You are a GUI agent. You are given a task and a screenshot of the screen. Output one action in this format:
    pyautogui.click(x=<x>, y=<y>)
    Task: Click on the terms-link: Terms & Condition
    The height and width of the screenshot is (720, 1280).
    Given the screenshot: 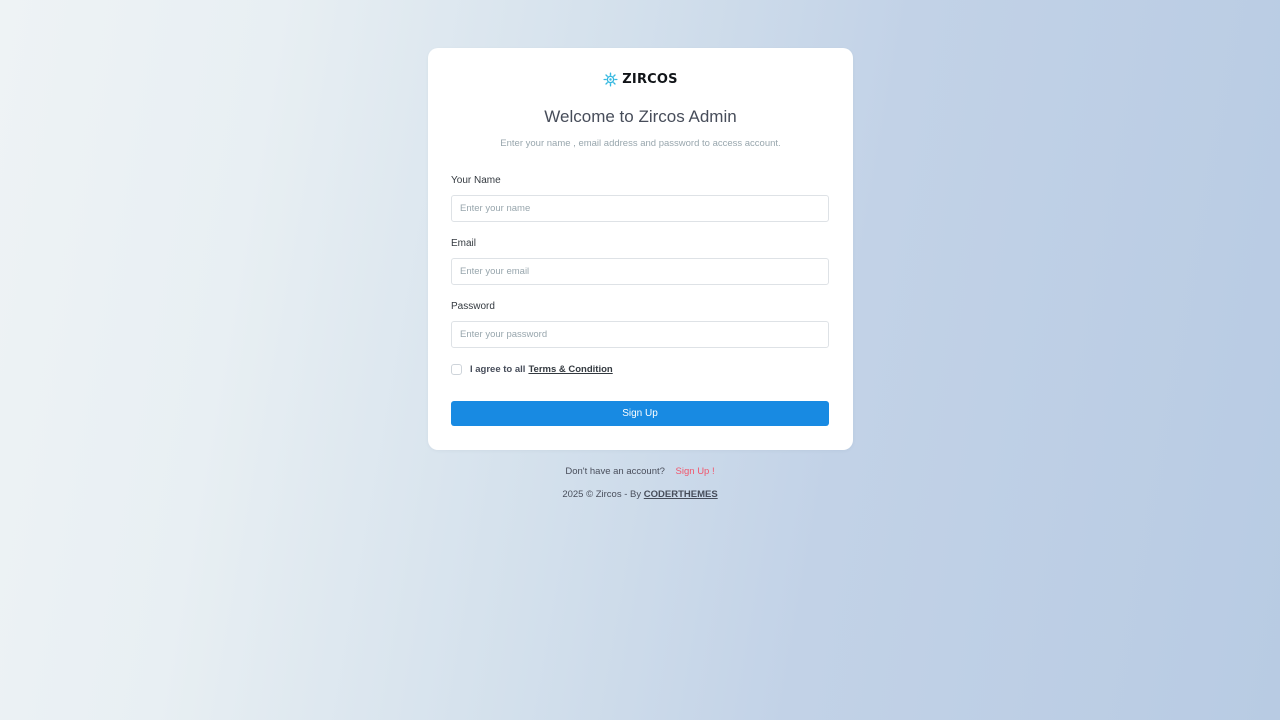 What is the action you would take?
    pyautogui.click(x=570, y=369)
    